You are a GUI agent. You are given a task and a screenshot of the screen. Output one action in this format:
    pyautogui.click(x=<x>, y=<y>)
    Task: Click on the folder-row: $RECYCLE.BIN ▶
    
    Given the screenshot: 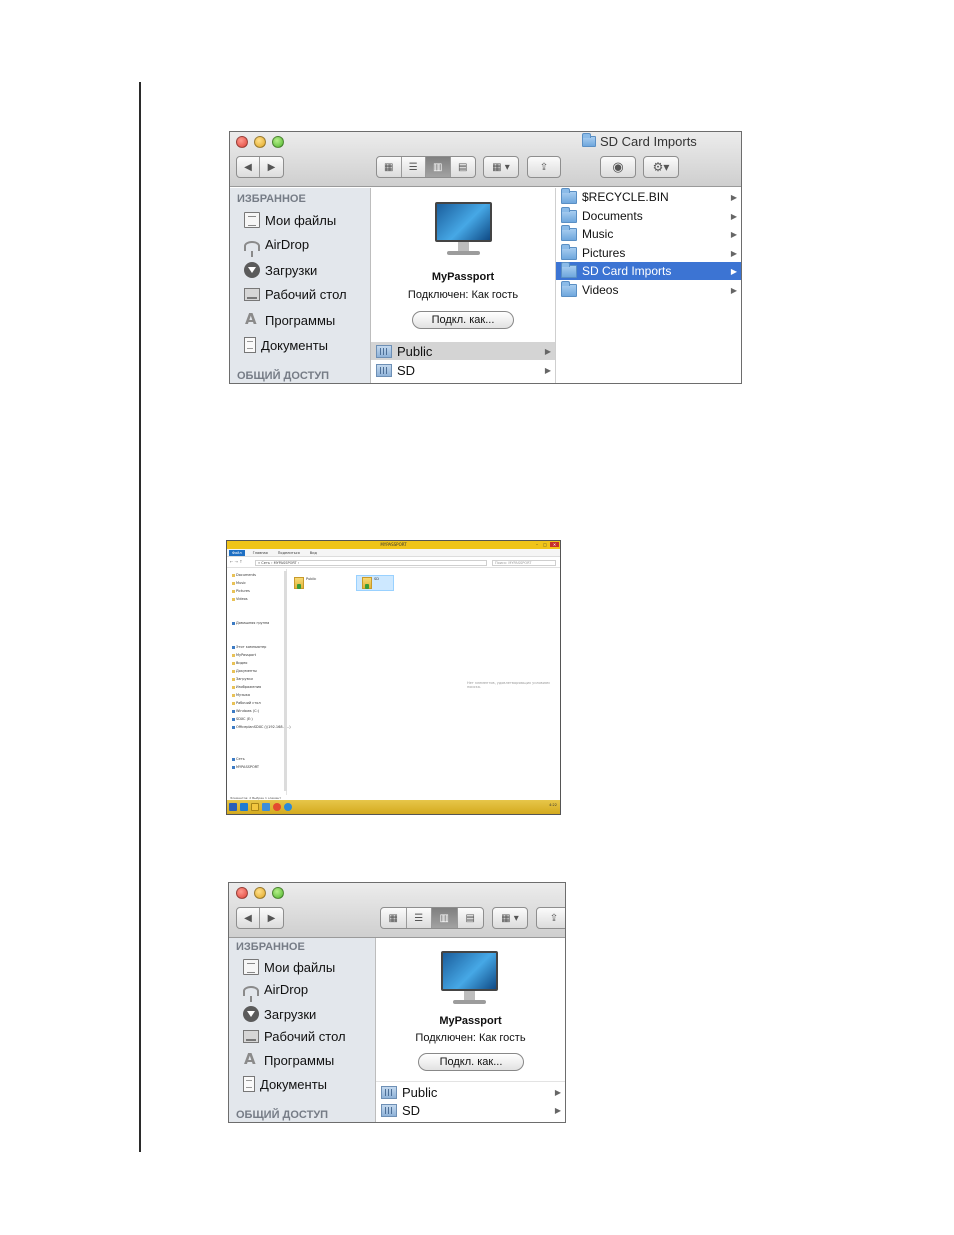 What is the action you would take?
    pyautogui.click(x=648, y=196)
    